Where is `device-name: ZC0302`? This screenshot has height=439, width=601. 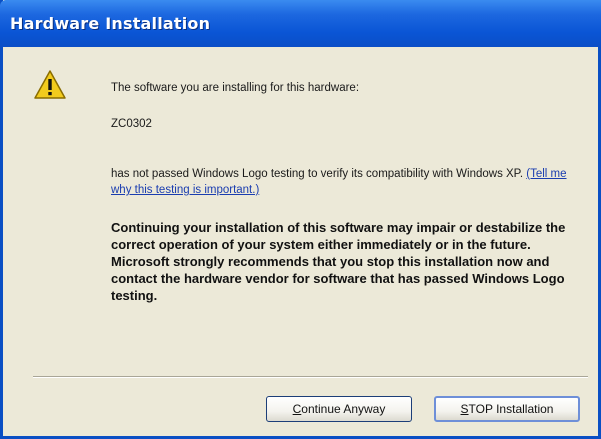 device-name: ZC0302 is located at coordinates (131, 124).